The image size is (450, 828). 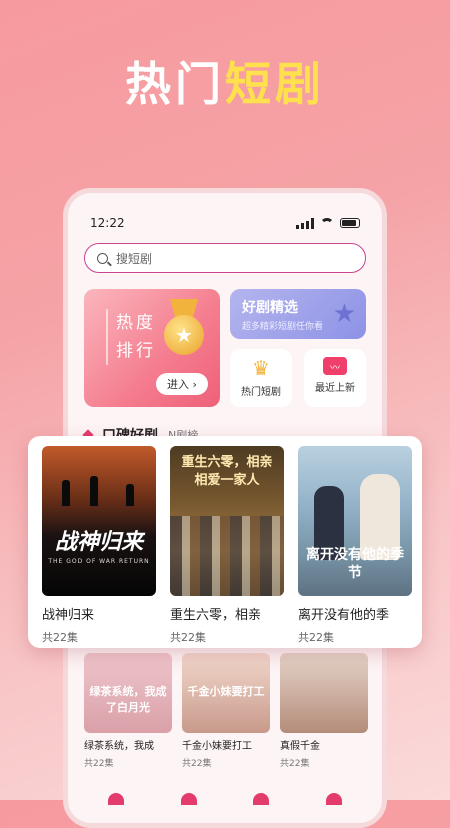 What do you see at coordinates (261, 392) in the screenshot?
I see `quick-link-hot-label: 热门短剧` at bounding box center [261, 392].